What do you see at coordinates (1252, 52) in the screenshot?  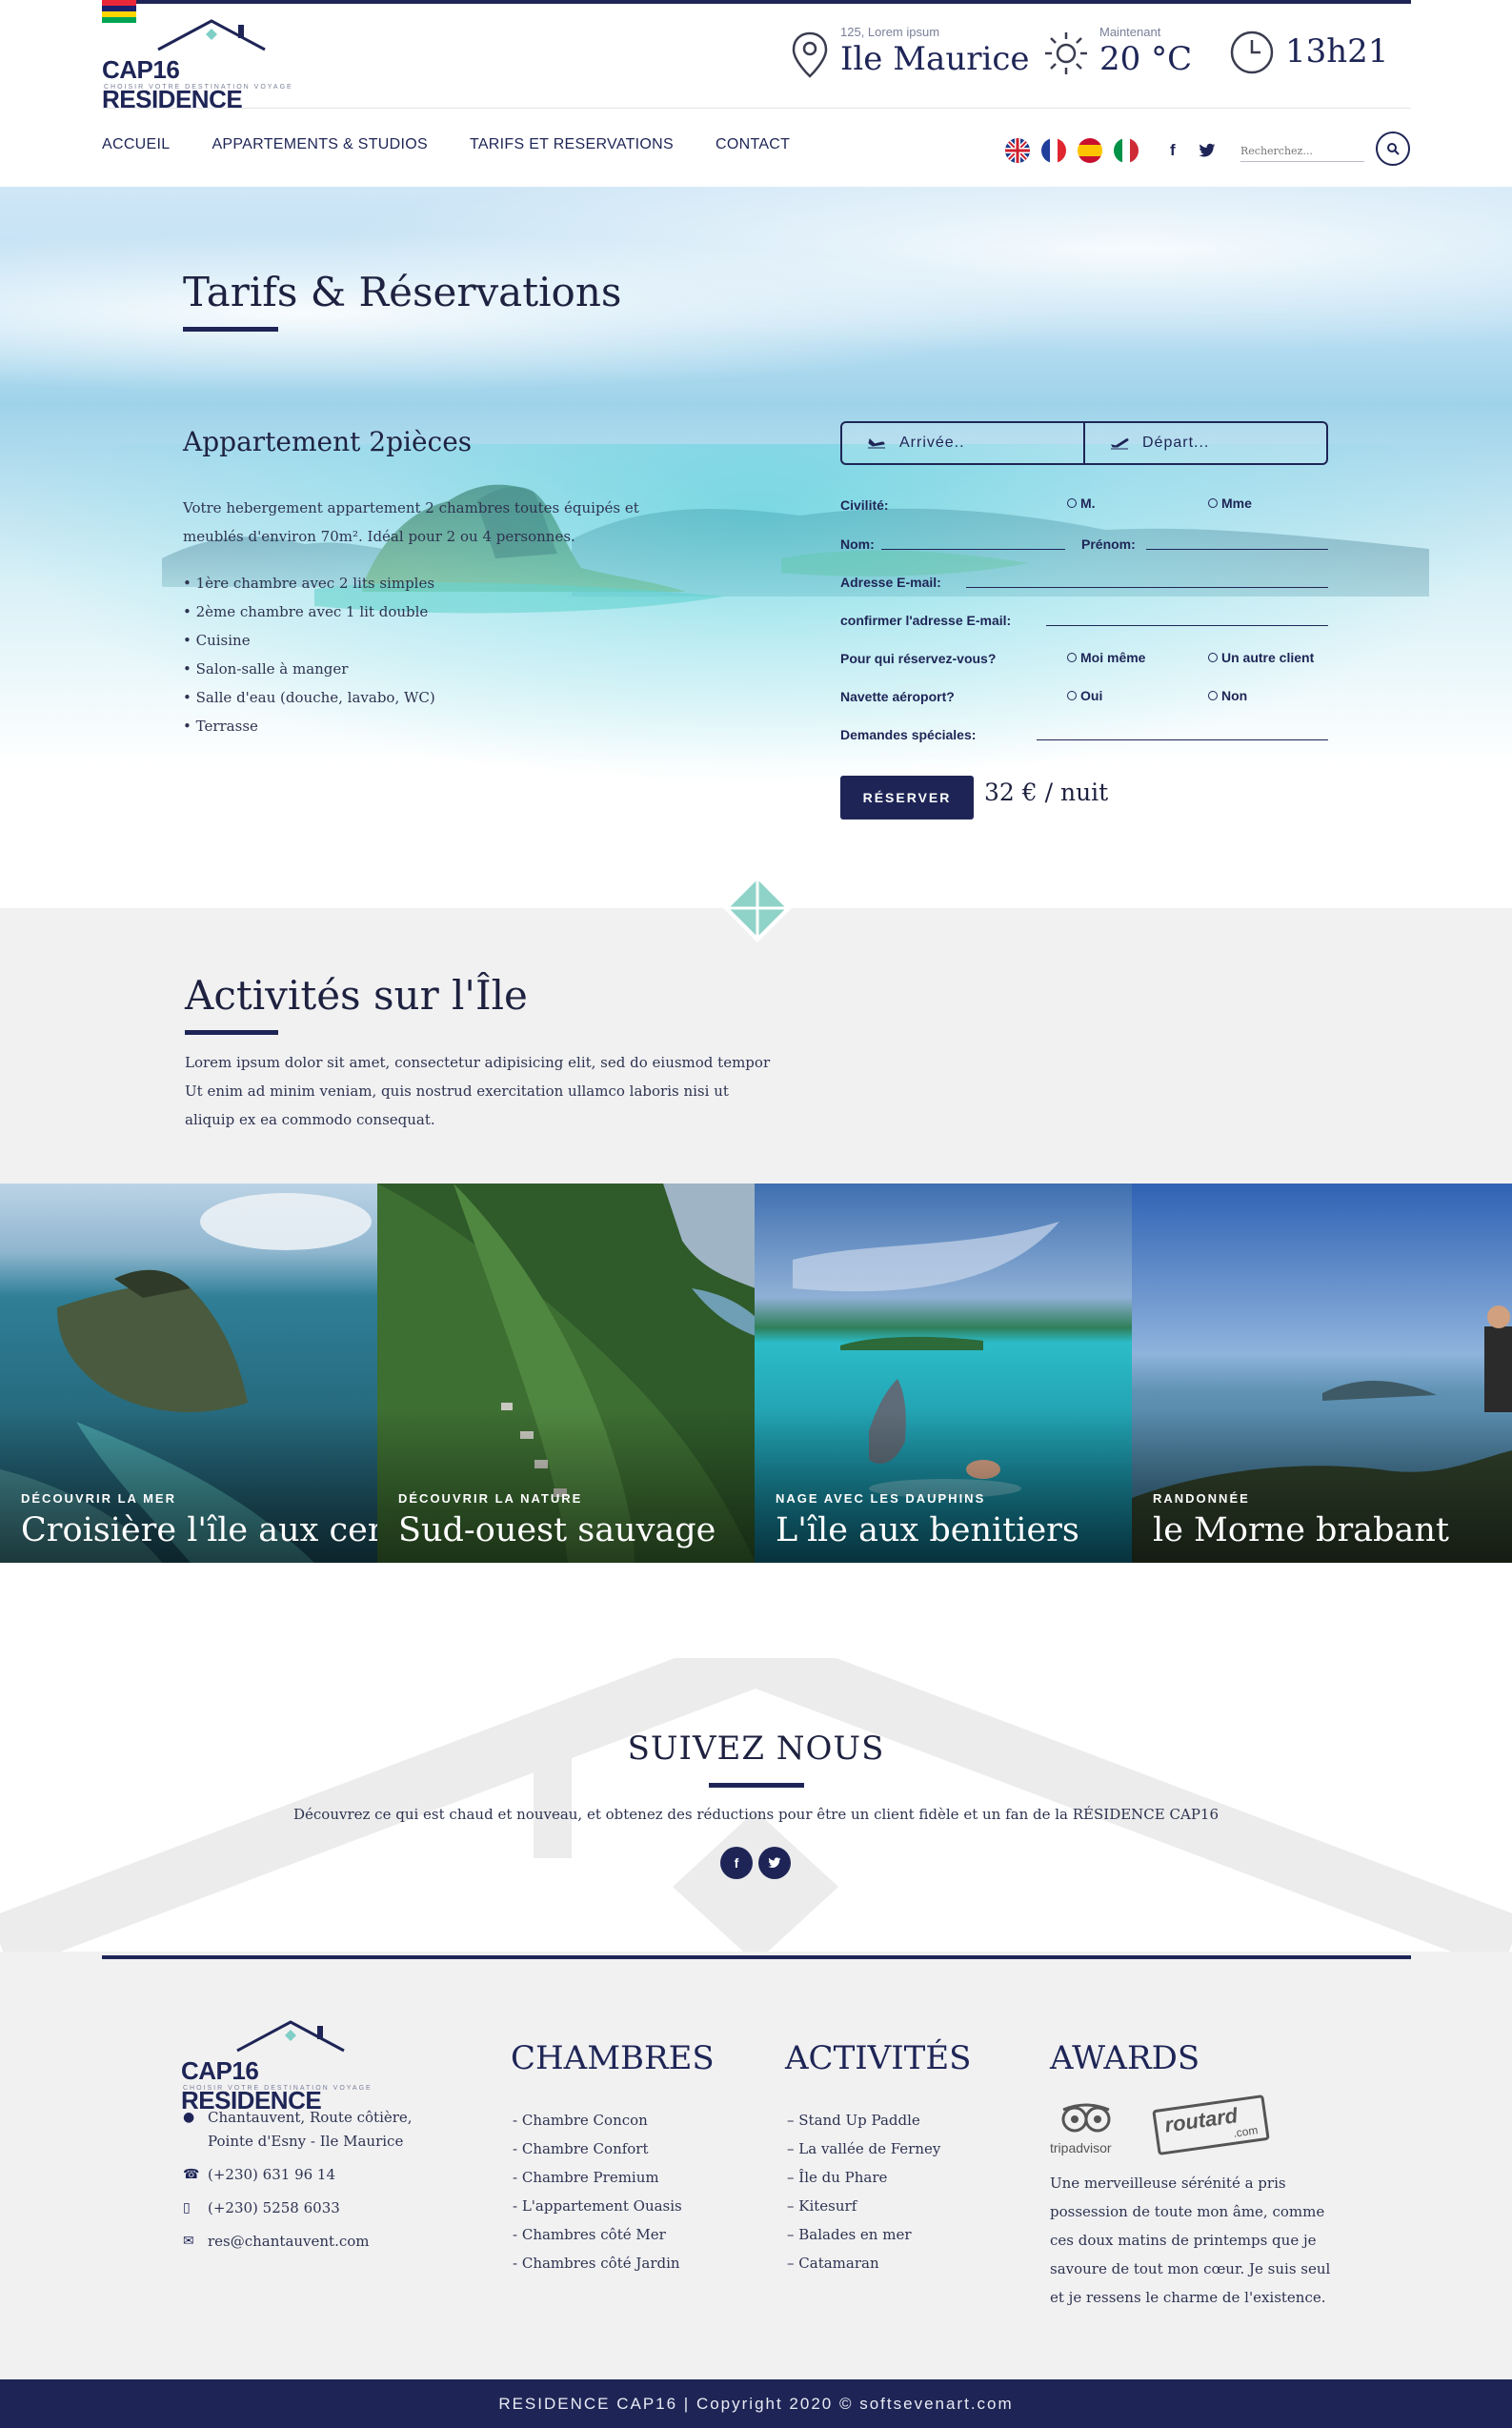 I see `clock-icon` at bounding box center [1252, 52].